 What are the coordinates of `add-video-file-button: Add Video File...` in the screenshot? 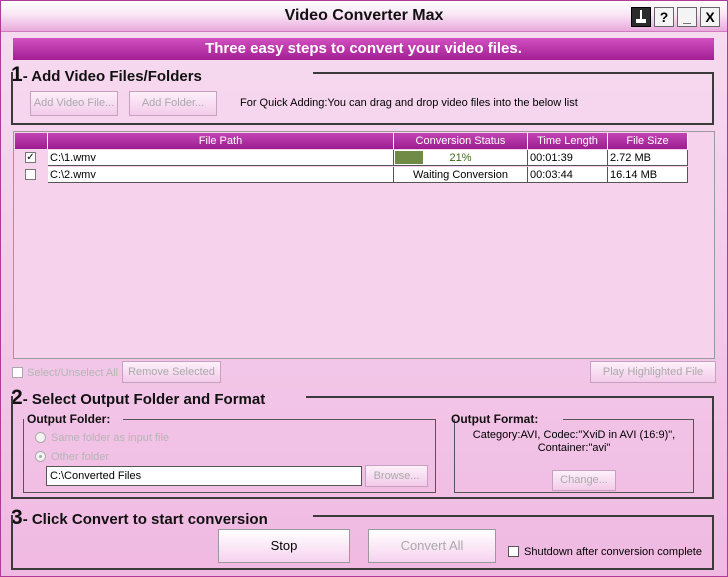 It's located at (74, 103).